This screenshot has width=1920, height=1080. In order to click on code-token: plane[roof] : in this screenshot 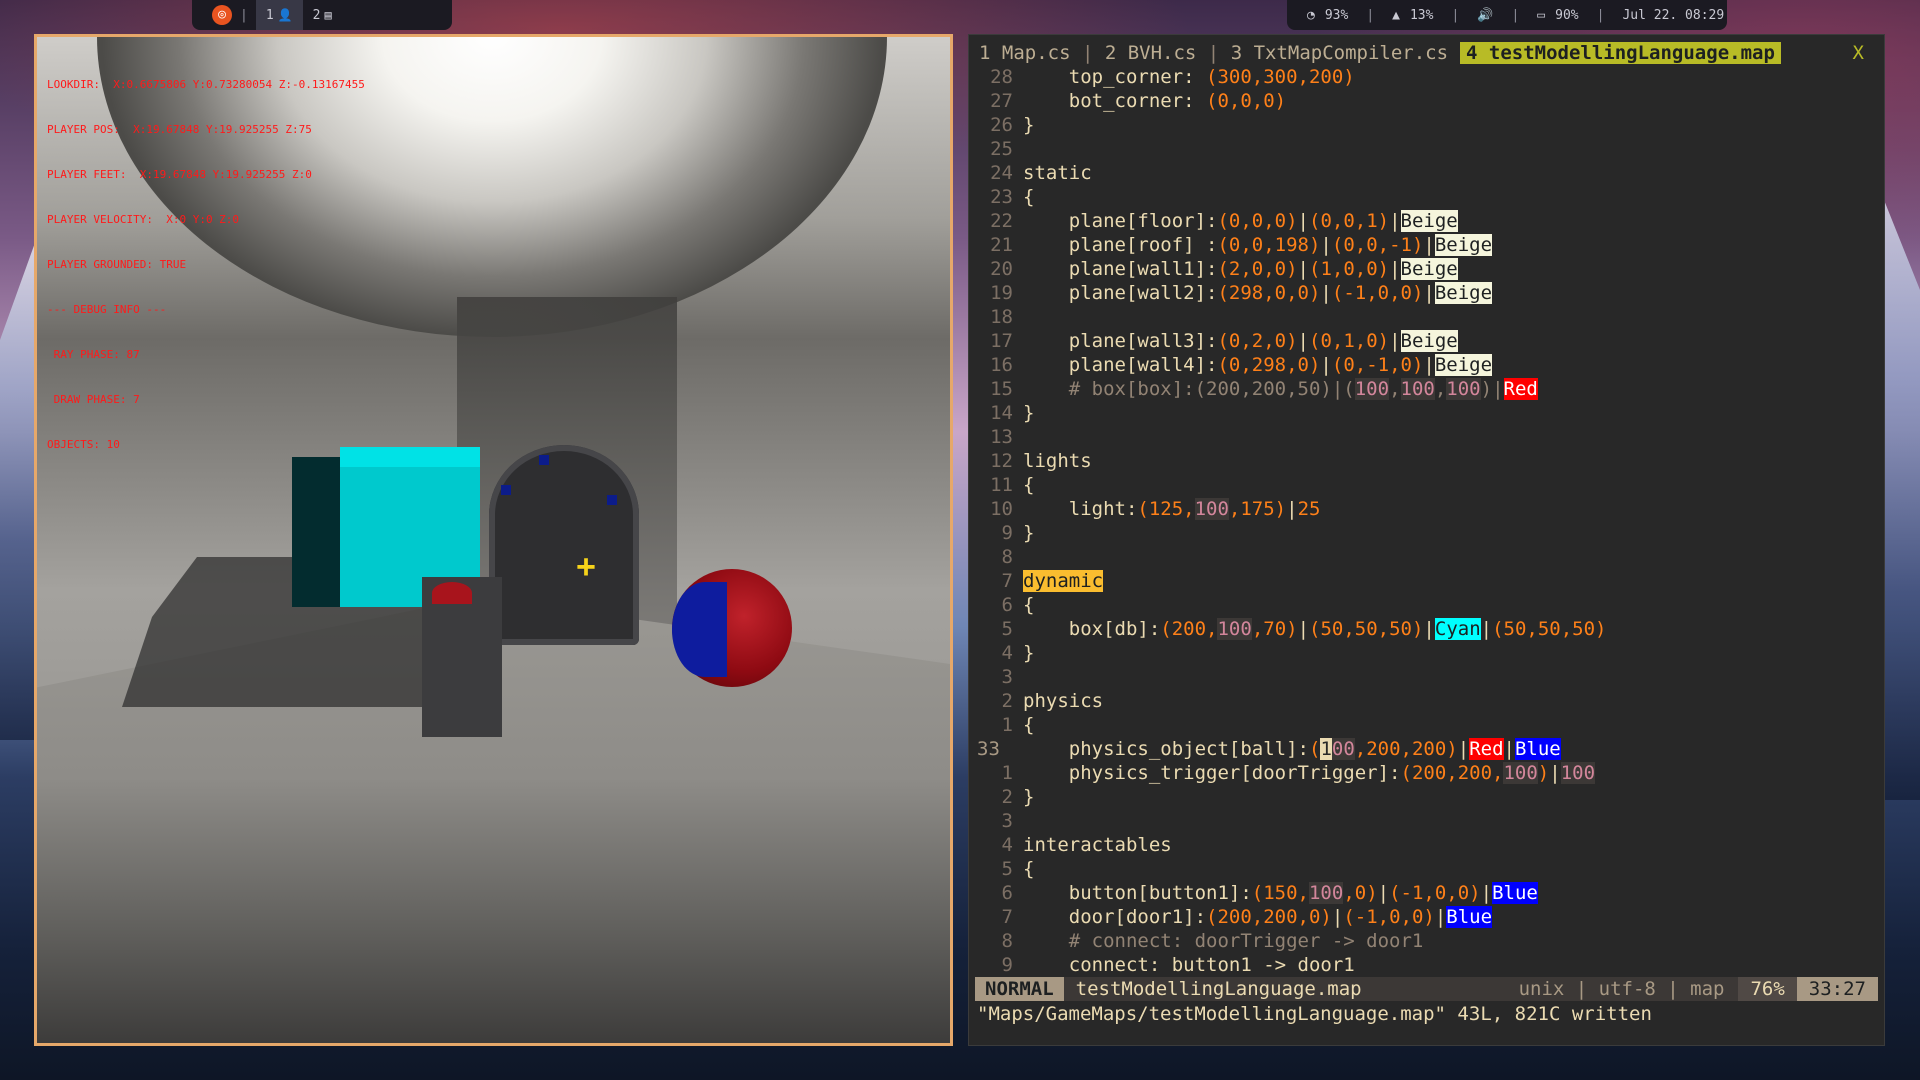, I will do `click(1120, 245)`.